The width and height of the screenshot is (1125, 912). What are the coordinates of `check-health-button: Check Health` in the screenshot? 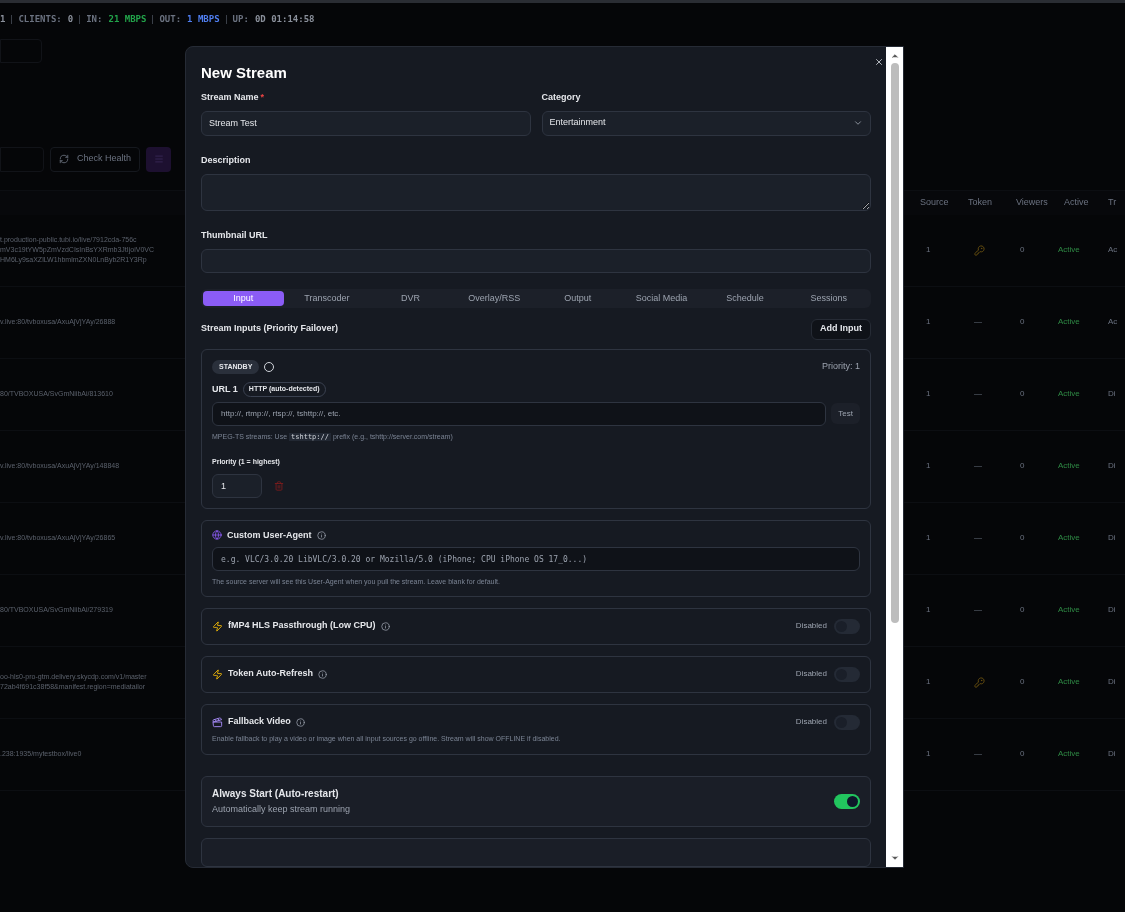 It's located at (95, 159).